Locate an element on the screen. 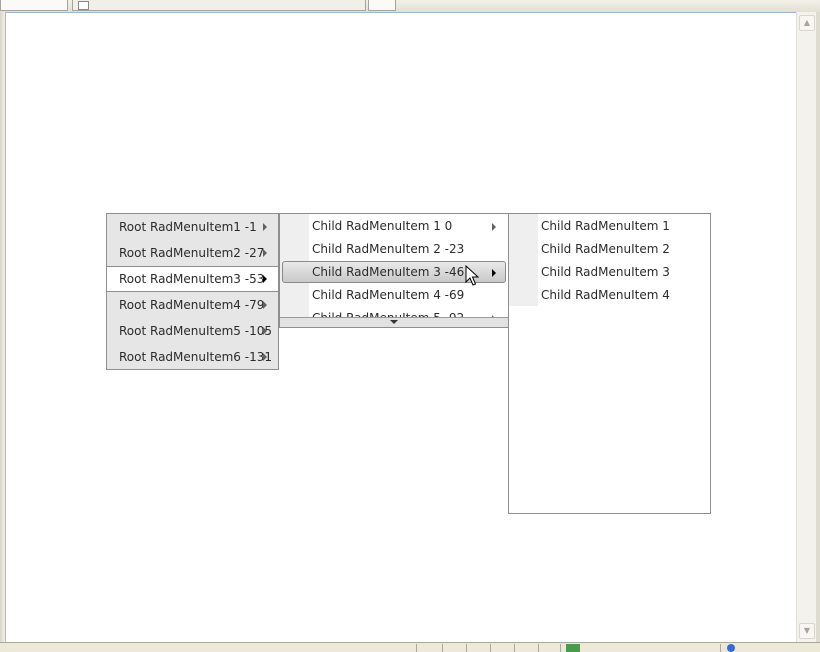 This screenshot has height=652, width=820. grandchild-menu-item: Child RadMenuItem 3 is located at coordinates (609, 272).